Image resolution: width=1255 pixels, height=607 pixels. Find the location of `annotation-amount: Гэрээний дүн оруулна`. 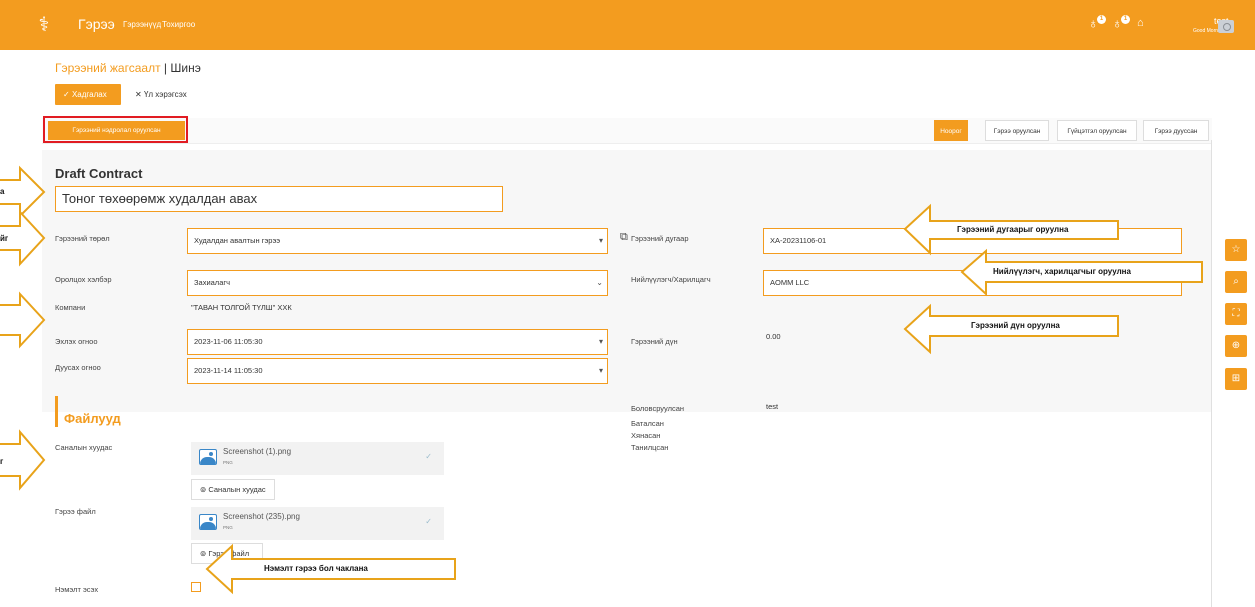

annotation-amount: Гэрээний дүн оруулна is located at coordinates (1015, 325).